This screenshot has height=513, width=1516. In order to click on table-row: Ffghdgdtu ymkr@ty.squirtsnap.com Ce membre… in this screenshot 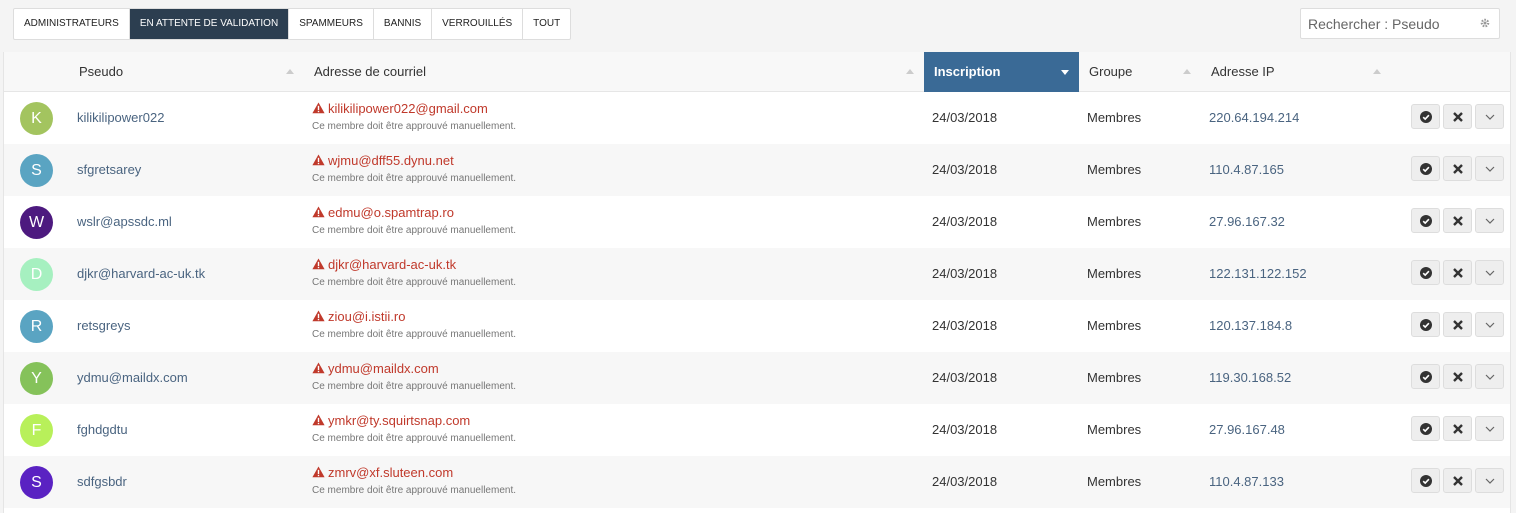, I will do `click(757, 430)`.